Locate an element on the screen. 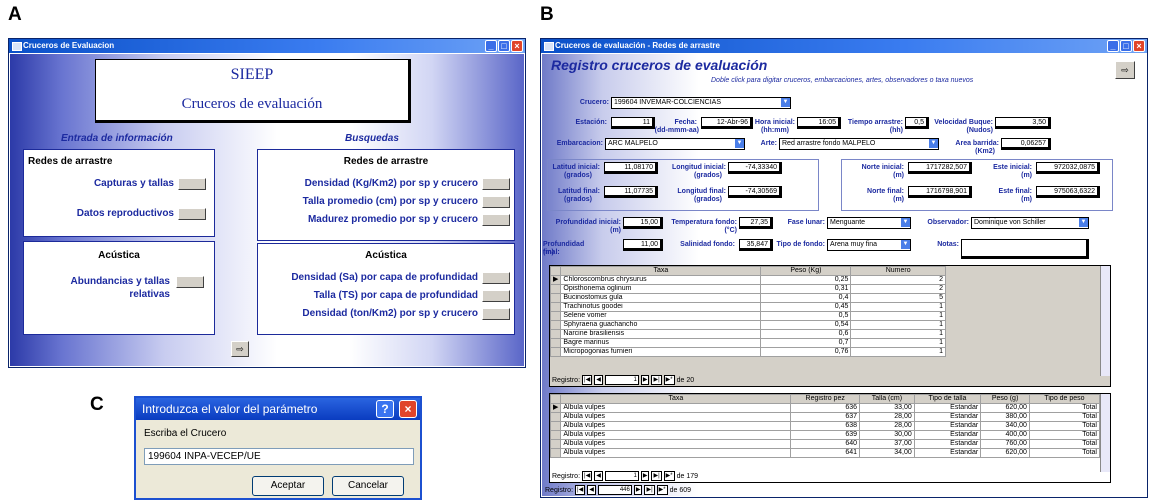 The height and width of the screenshot is (502, 1151). table-cell: 0,6 is located at coordinates (806, 334).